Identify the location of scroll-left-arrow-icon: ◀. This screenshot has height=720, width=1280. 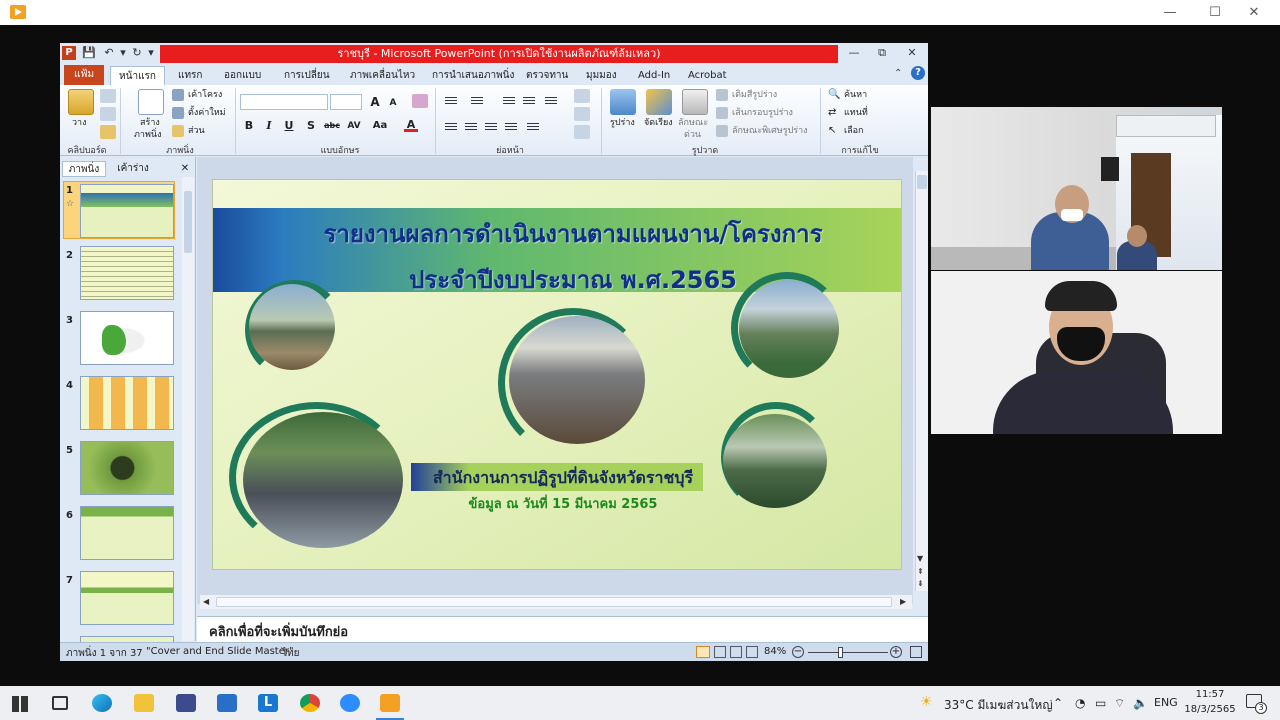
(206, 601).